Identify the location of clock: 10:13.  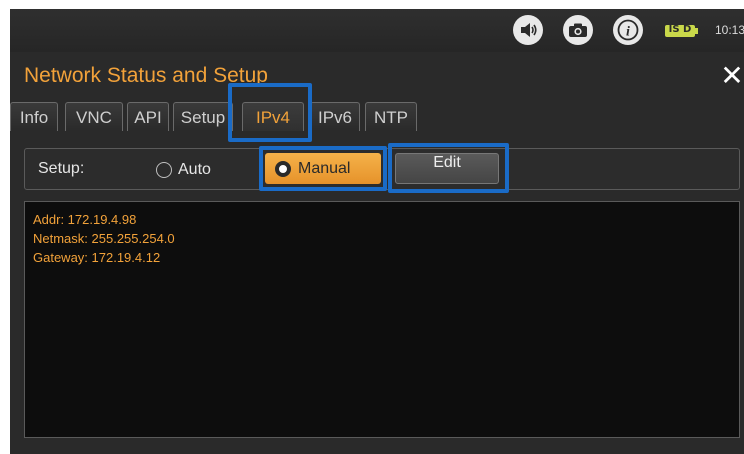
(729, 30).